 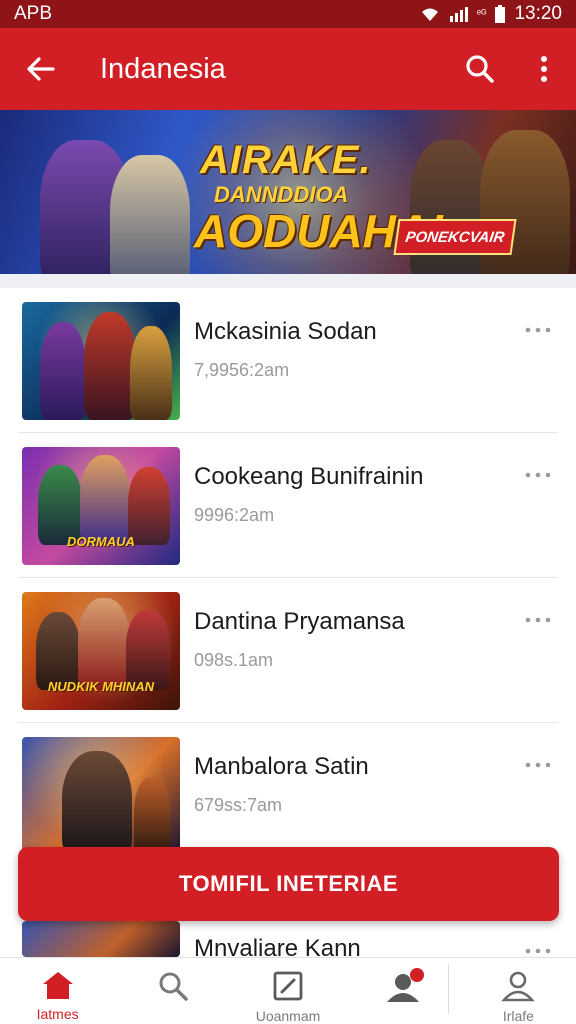 What do you see at coordinates (518, 1016) in the screenshot?
I see `nav-label: Irlafe` at bounding box center [518, 1016].